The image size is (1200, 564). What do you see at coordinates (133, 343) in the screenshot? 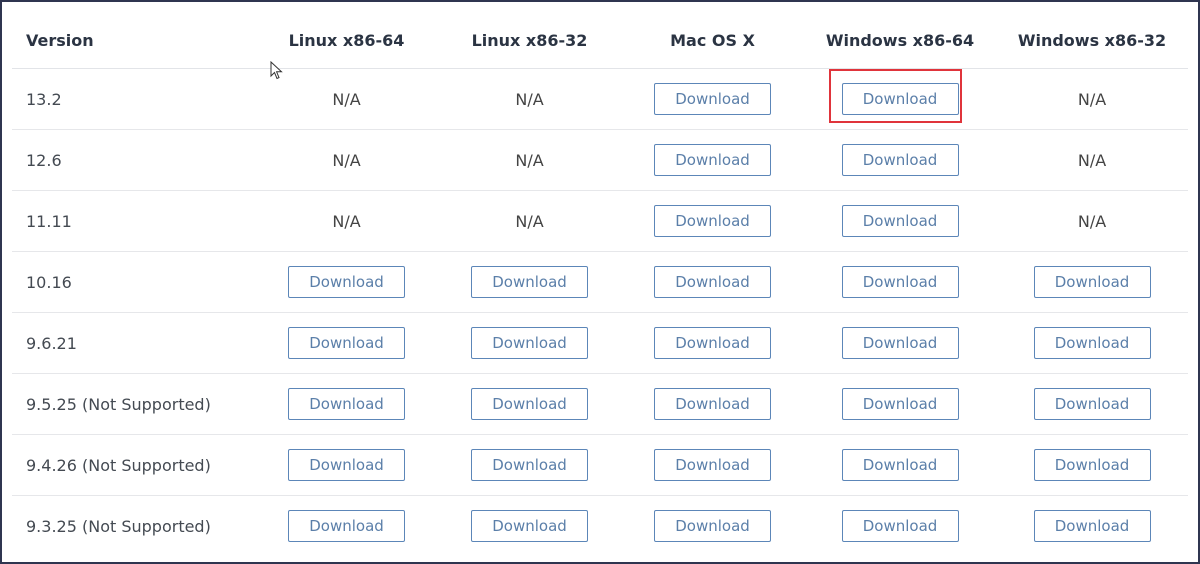
I see `version-cell: 9.6.21` at bounding box center [133, 343].